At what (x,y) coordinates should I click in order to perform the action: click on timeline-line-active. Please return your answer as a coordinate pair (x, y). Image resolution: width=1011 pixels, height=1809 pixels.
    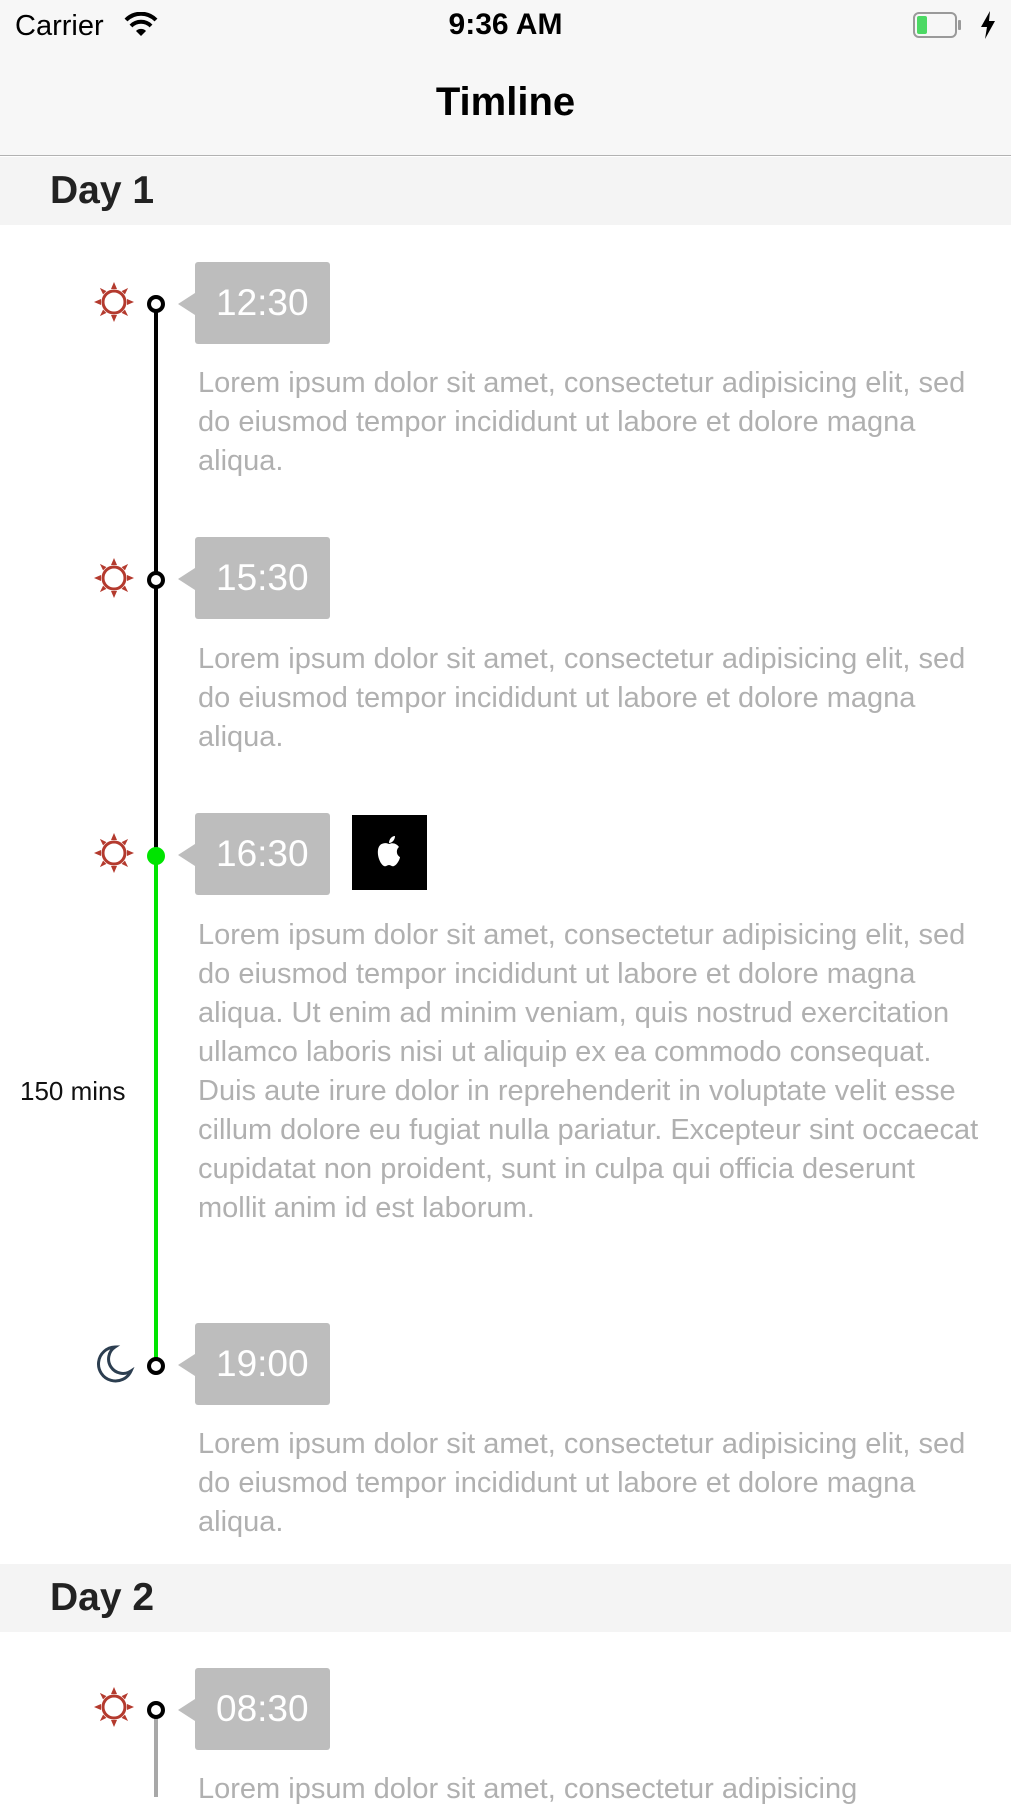
    Looking at the image, I should click on (156, 1109).